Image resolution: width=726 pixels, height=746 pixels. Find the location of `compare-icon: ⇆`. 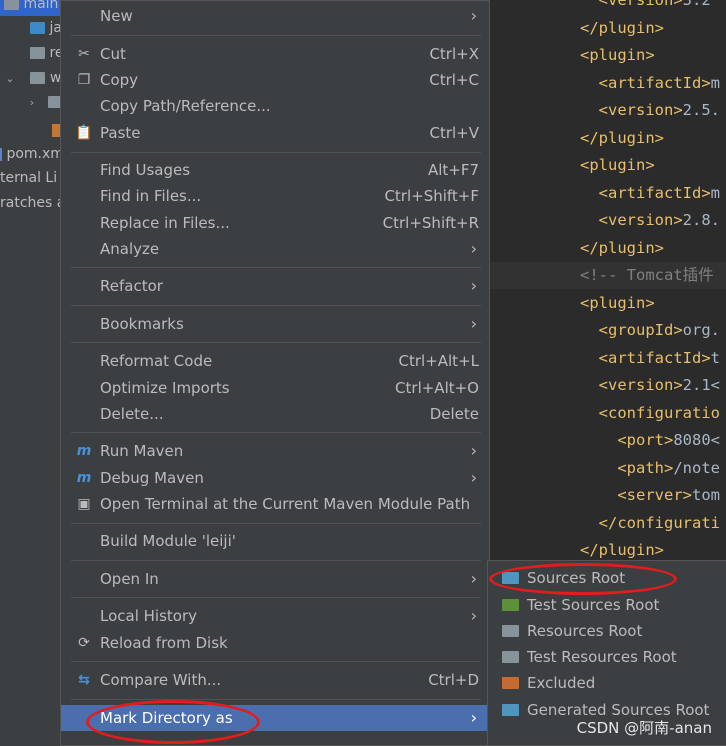

compare-icon: ⇆ is located at coordinates (84, 680).